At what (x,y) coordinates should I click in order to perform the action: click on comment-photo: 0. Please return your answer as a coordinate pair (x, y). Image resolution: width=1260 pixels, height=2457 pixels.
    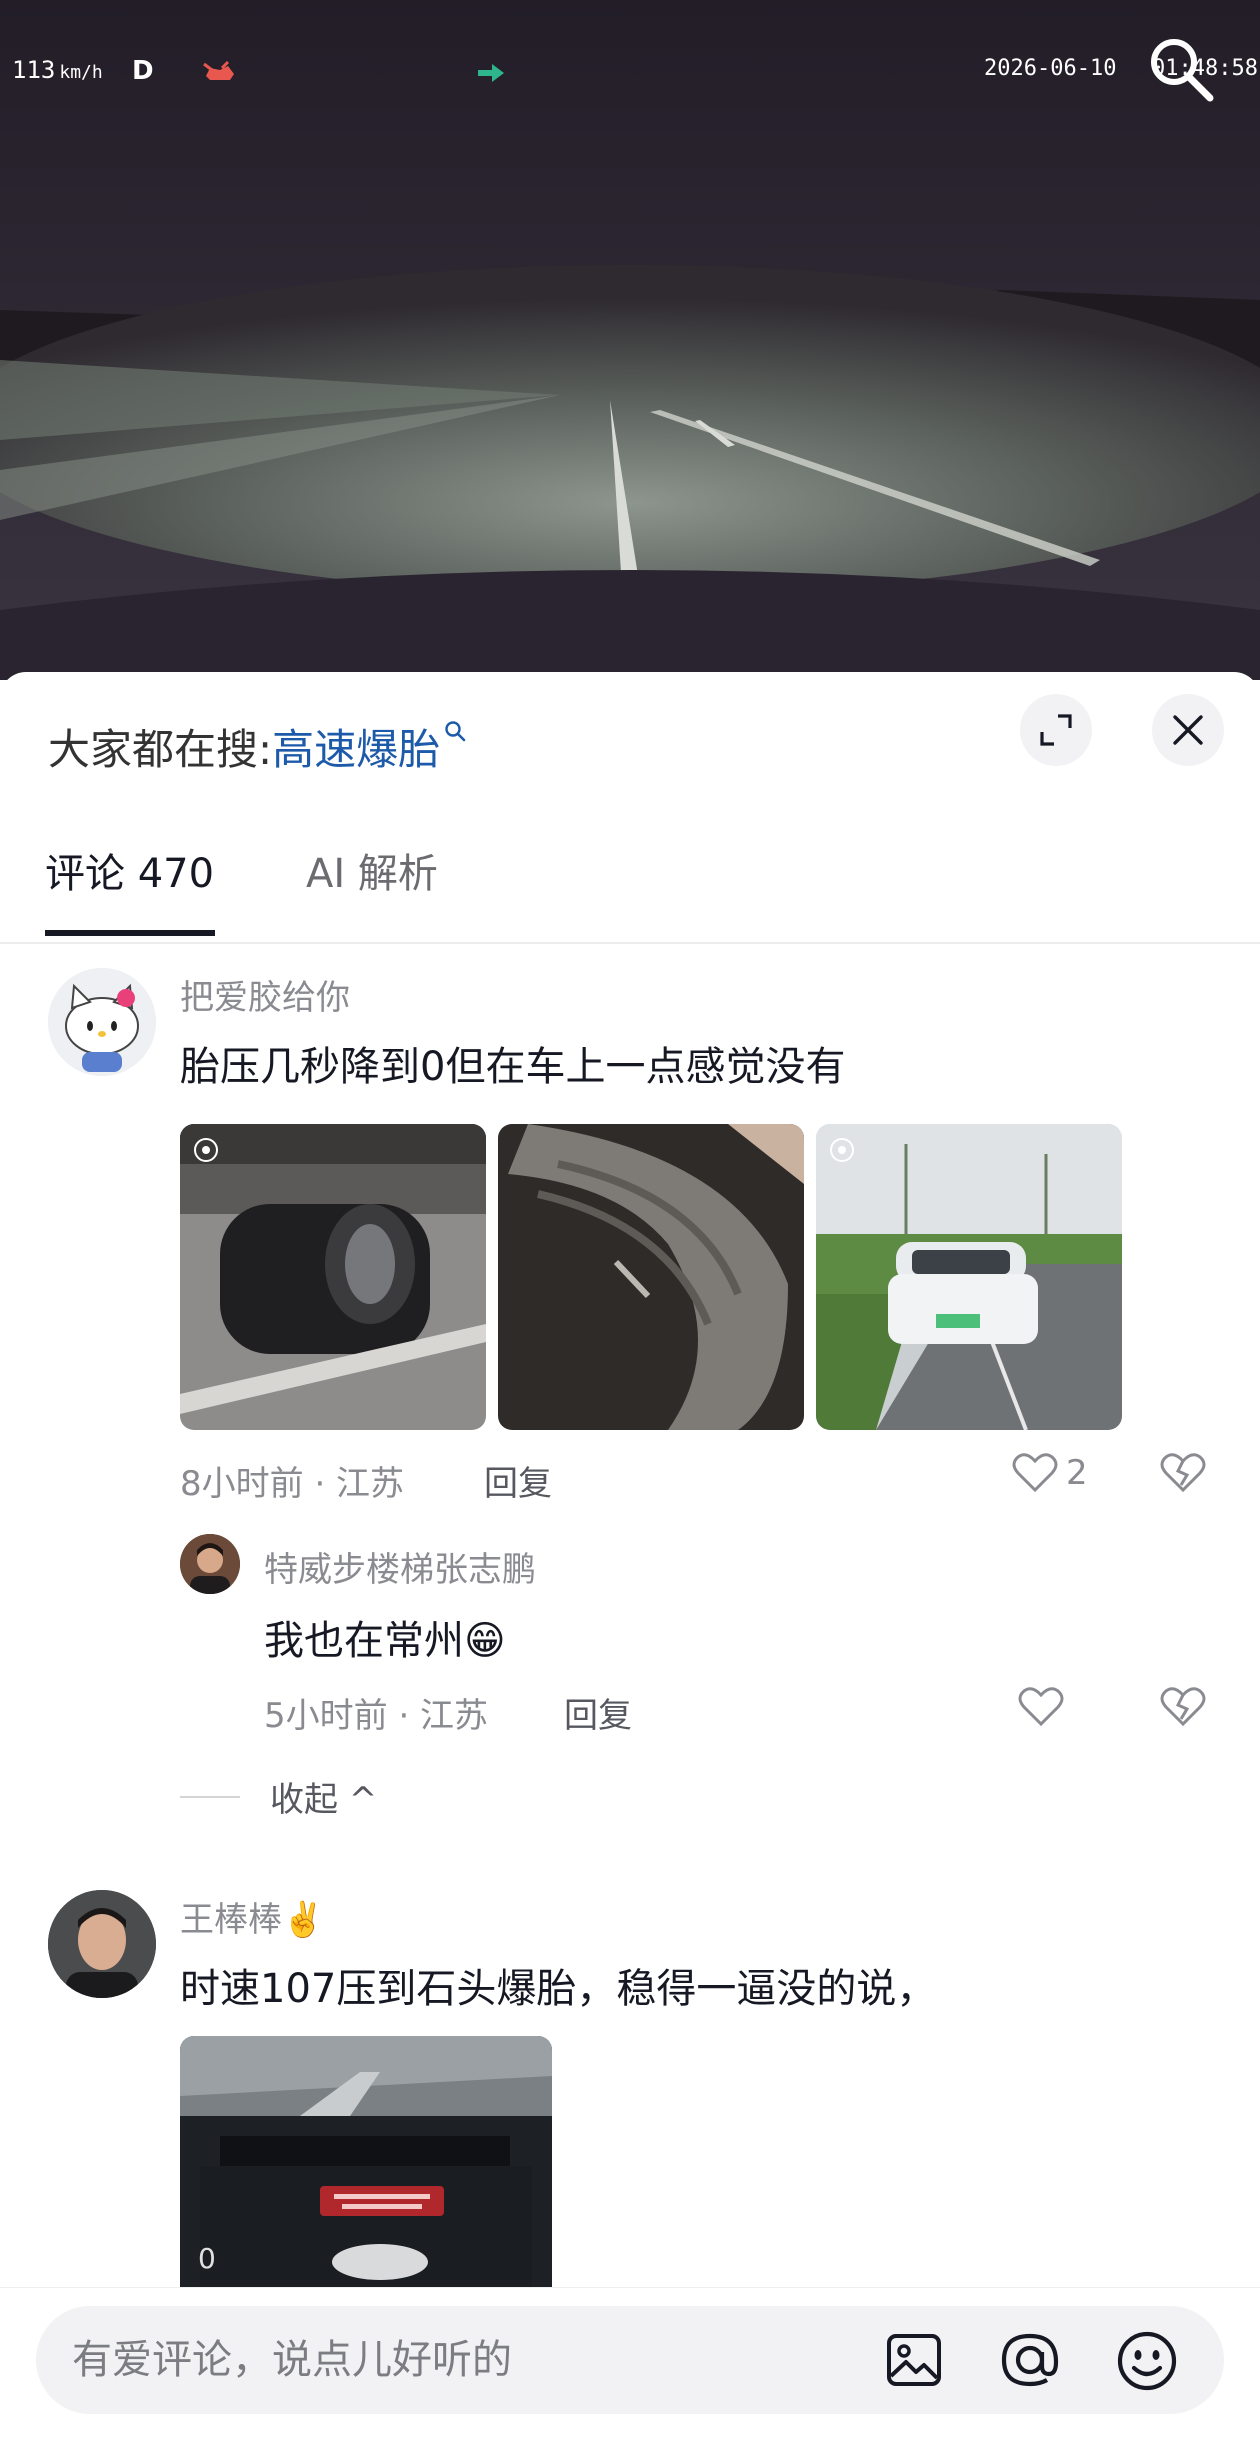
    Looking at the image, I should click on (366, 2166).